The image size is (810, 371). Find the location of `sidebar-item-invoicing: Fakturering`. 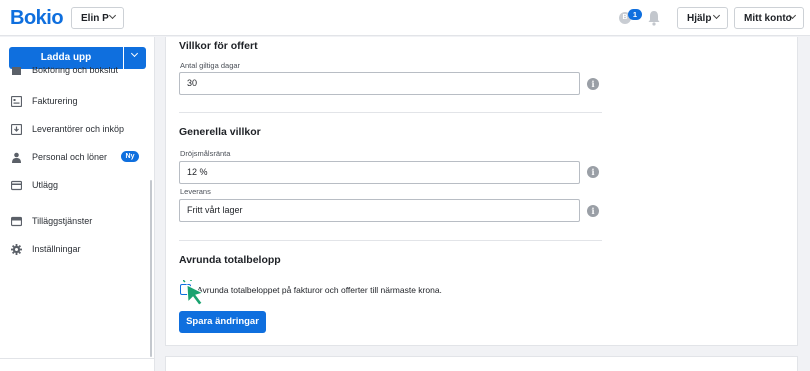

sidebar-item-invoicing: Fakturering is located at coordinates (44, 101).